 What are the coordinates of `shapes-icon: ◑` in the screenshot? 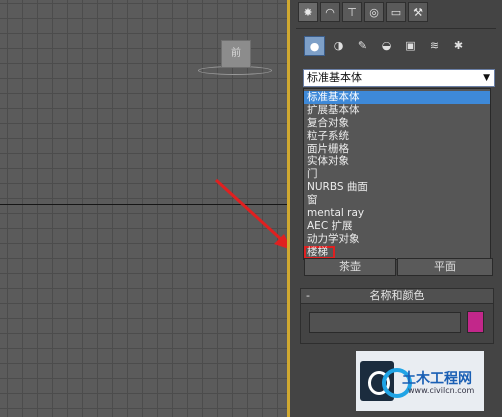 It's located at (338, 46).